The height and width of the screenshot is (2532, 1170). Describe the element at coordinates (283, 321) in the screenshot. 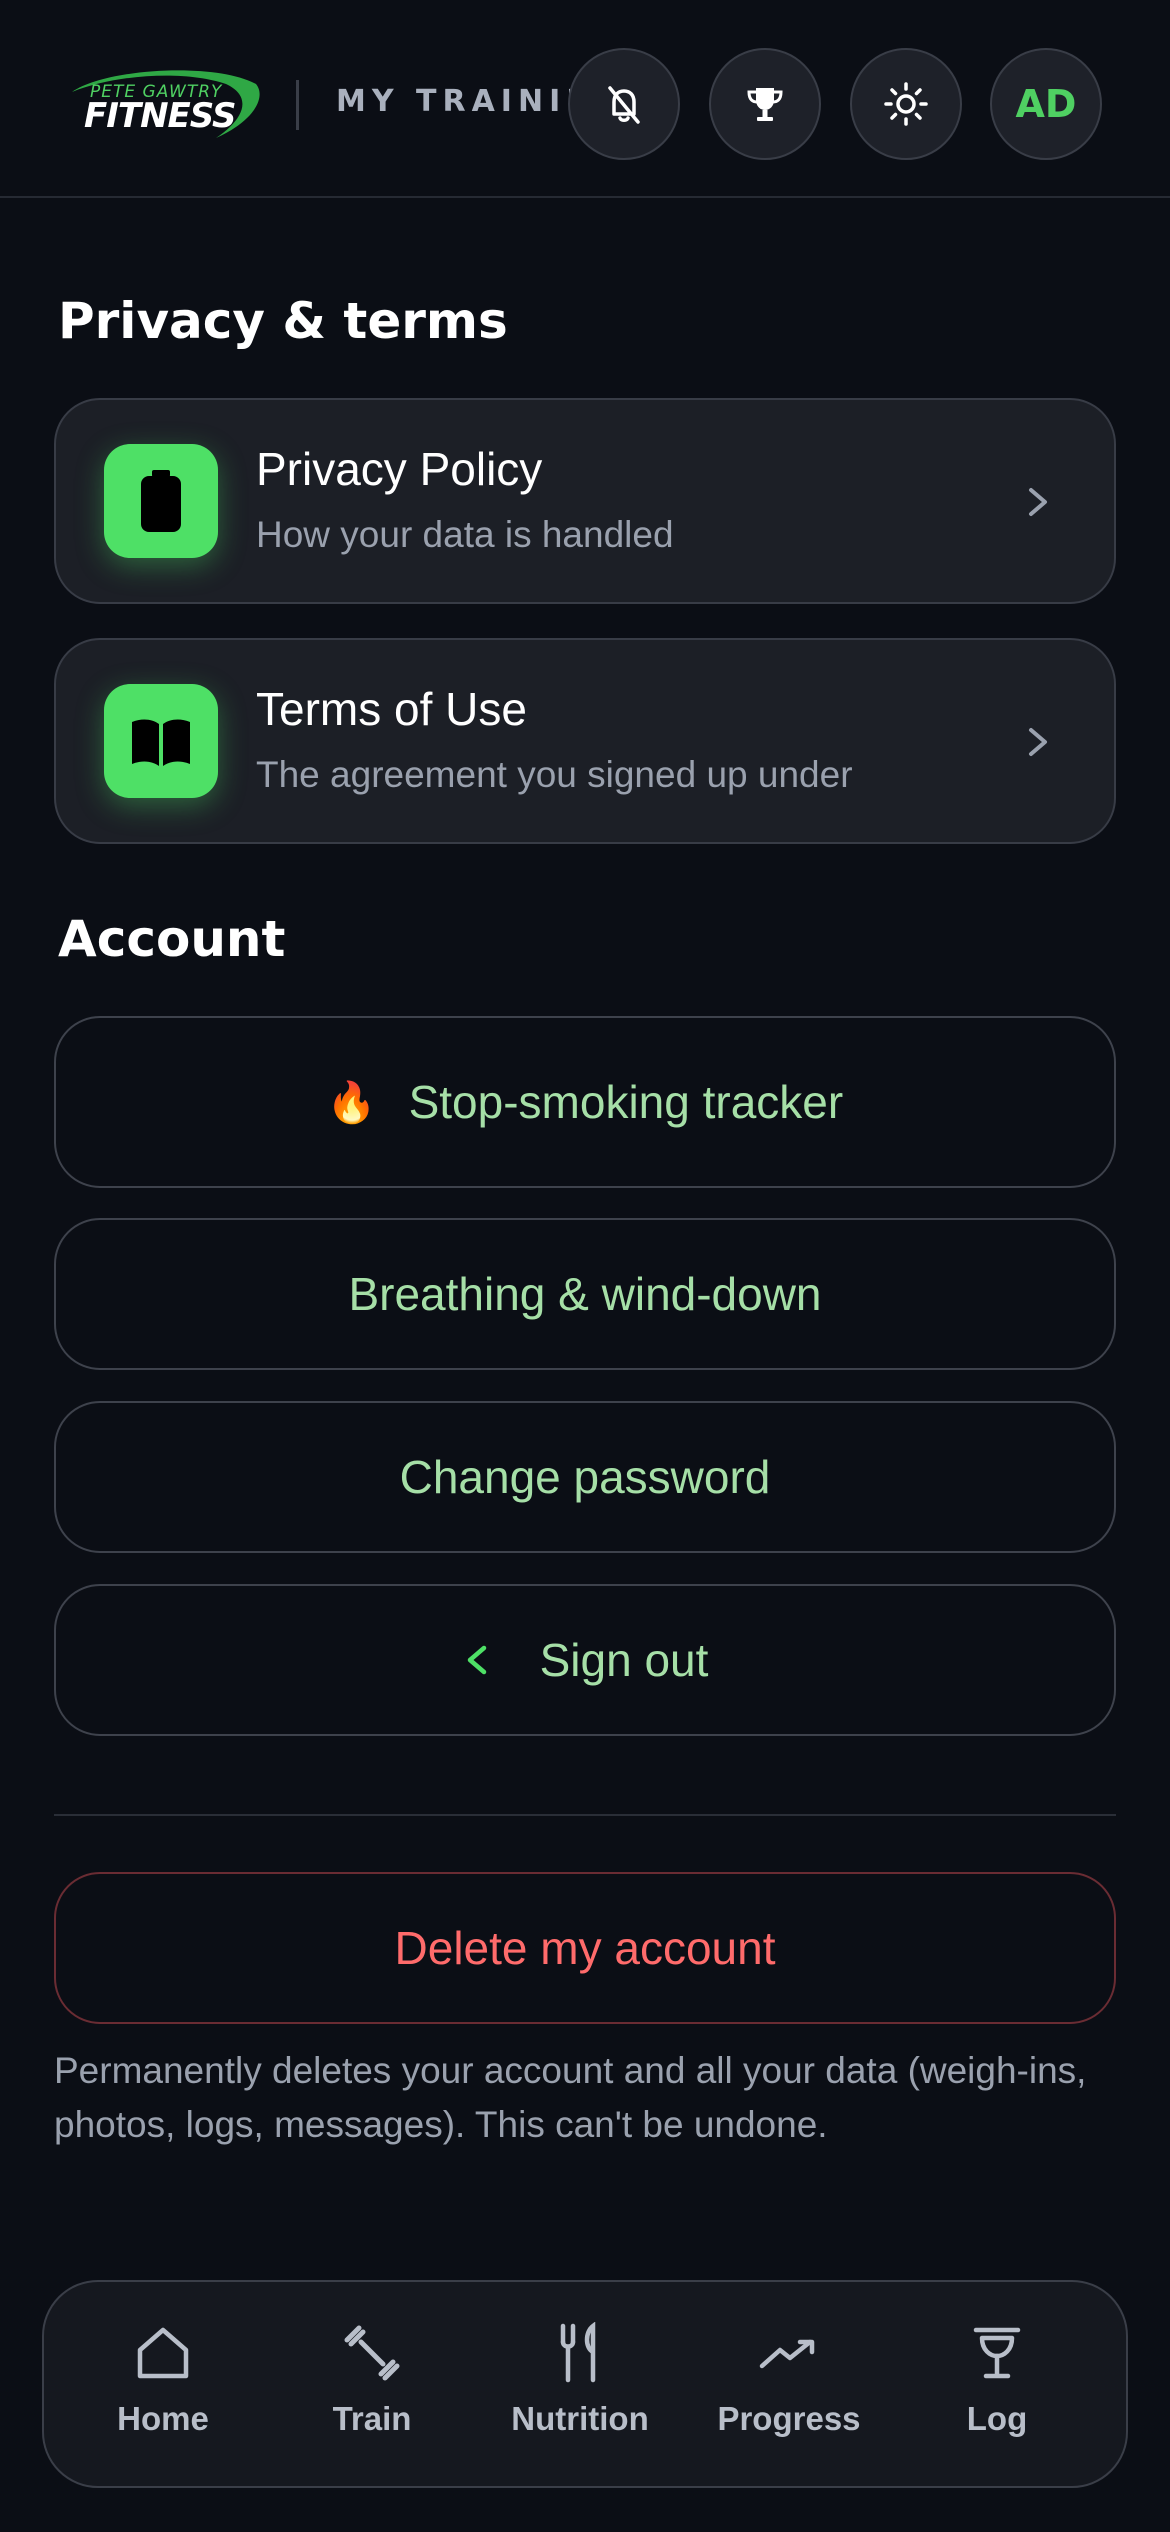

I see `privacy-section-title: Privacy & terms` at that location.